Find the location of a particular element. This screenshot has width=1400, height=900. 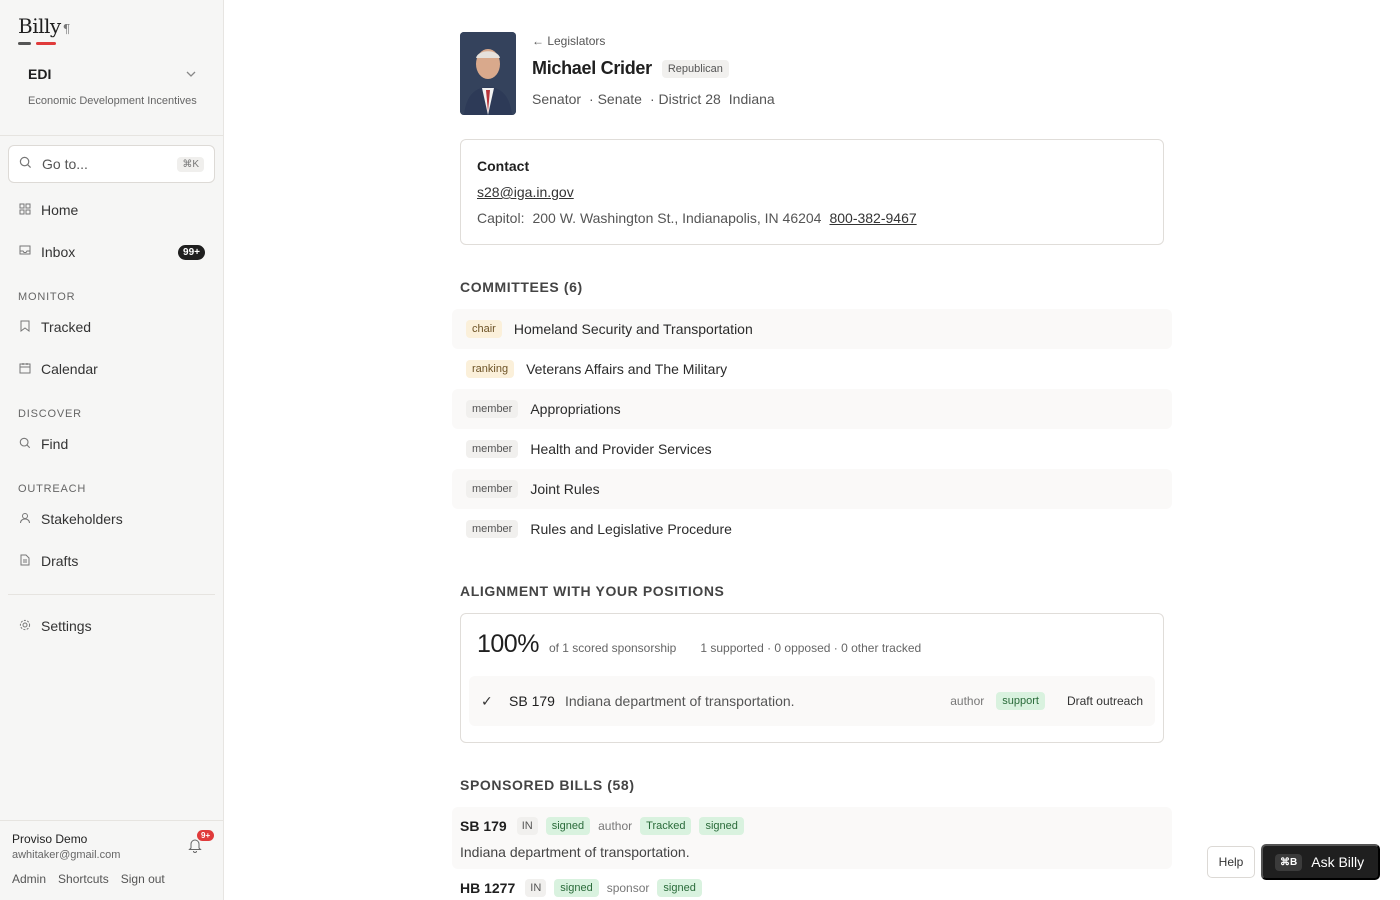

logo-underline is located at coordinates (37, 43).